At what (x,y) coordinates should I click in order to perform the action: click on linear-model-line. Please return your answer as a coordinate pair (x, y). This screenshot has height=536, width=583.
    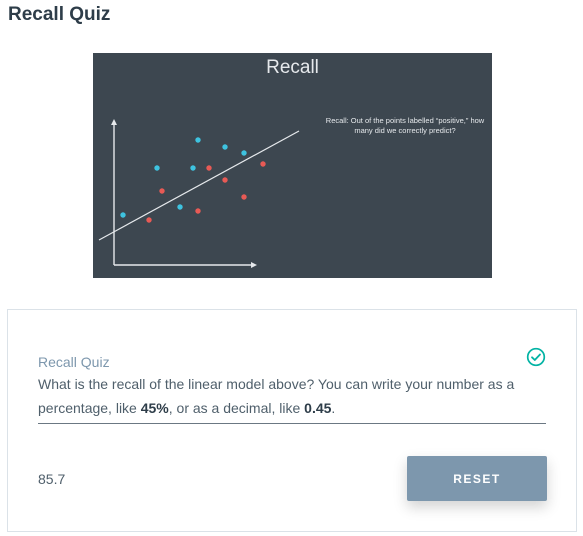
    Looking at the image, I should click on (199, 185).